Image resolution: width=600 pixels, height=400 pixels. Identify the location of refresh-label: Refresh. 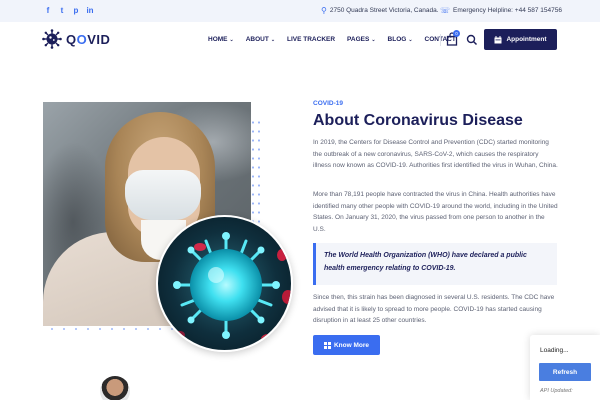
(565, 372).